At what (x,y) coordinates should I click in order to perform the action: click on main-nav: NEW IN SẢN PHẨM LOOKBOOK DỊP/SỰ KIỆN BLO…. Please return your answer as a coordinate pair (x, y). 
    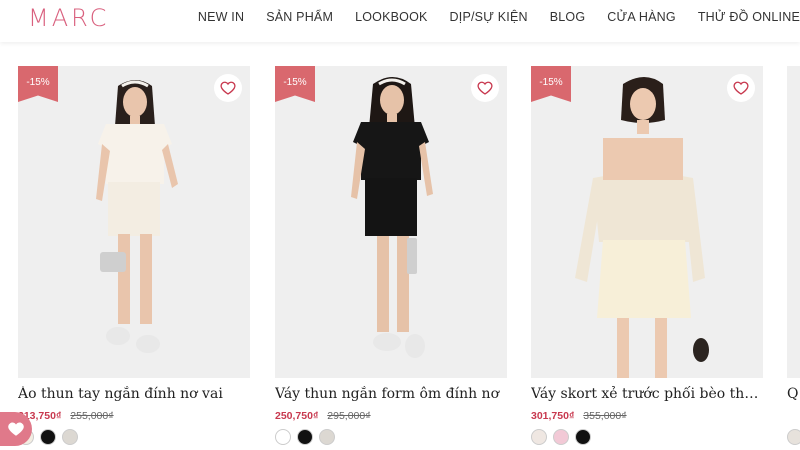
    Looking at the image, I should click on (499, 17).